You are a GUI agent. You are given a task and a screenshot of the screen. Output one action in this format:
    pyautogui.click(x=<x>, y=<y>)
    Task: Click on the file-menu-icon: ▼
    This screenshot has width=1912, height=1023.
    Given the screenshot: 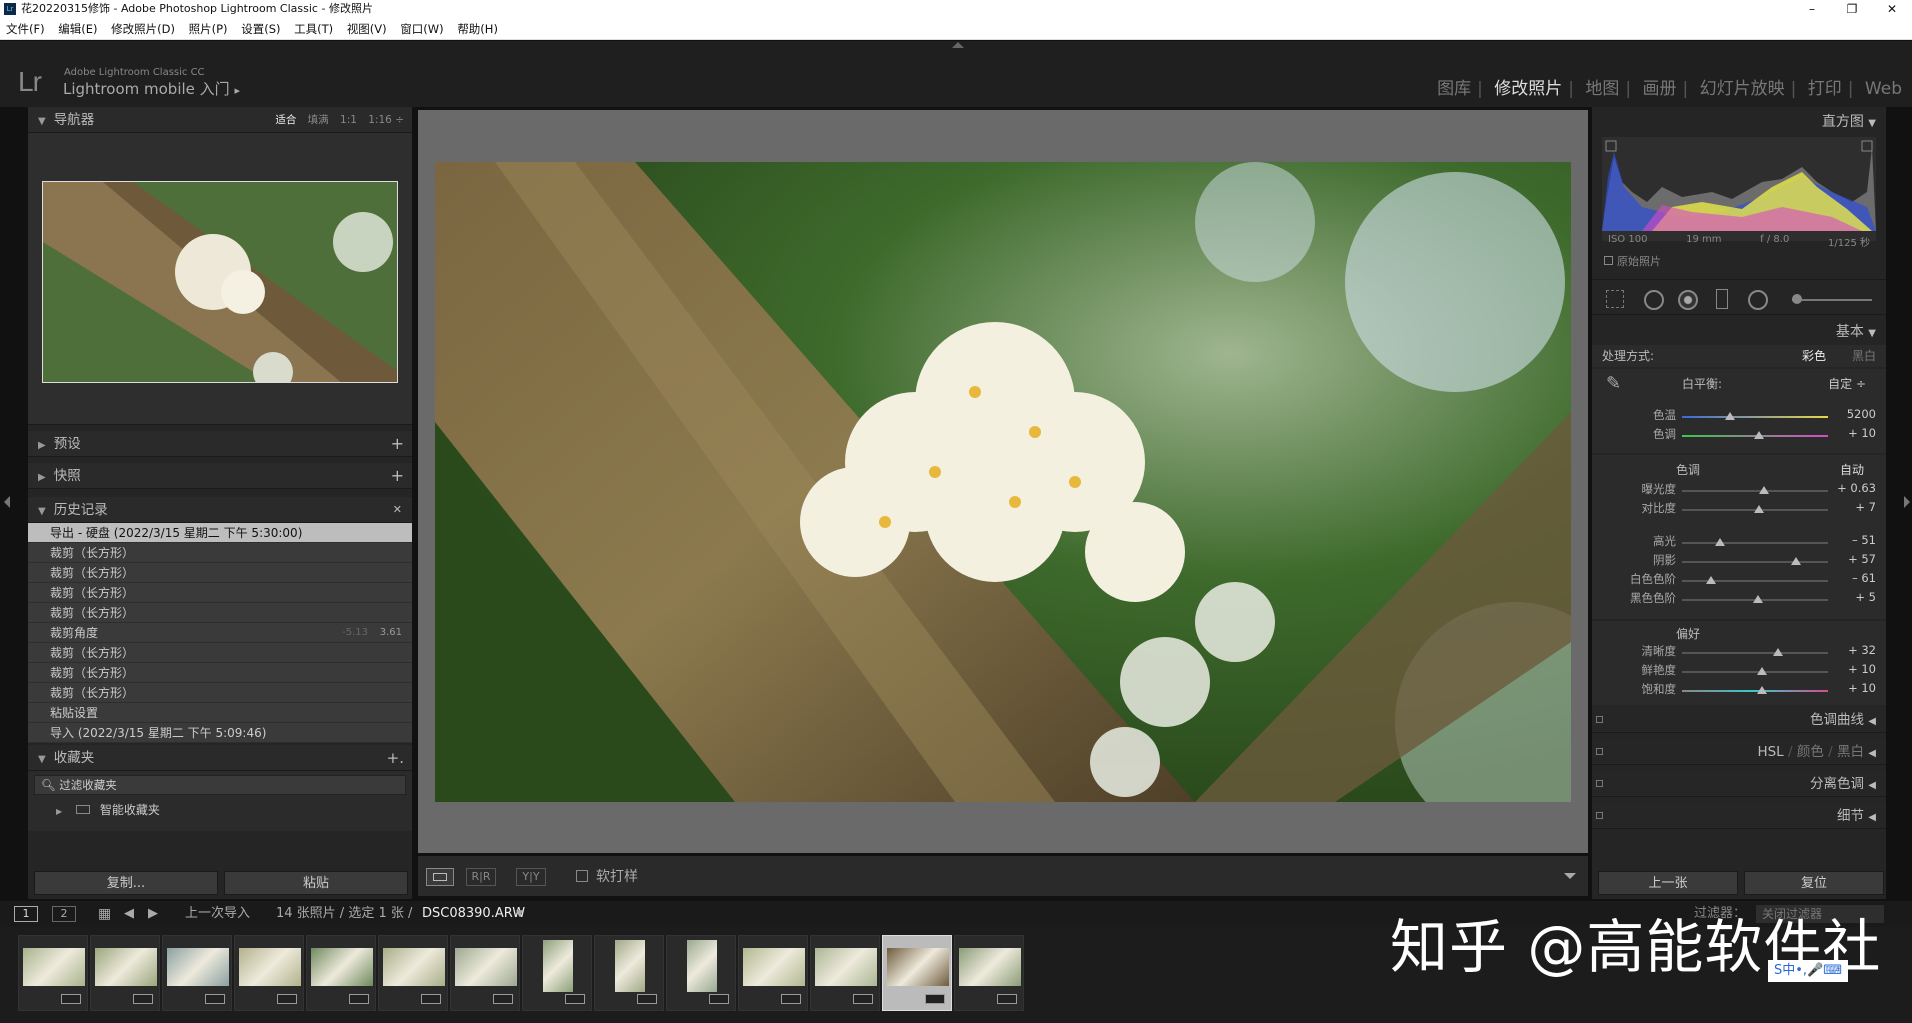 What is the action you would take?
    pyautogui.click(x=519, y=914)
    